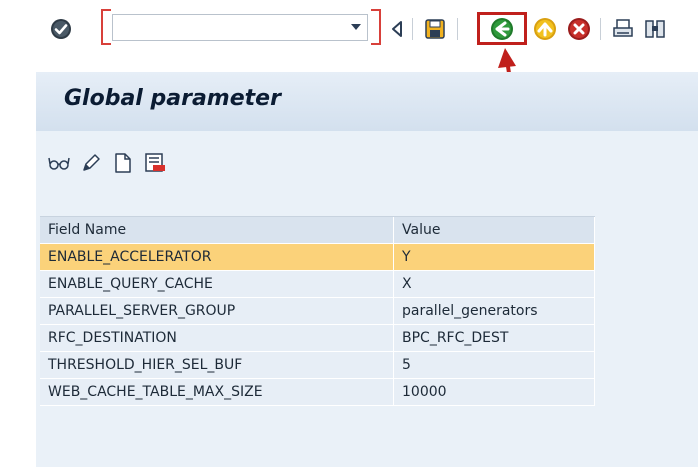  I want to click on command-input, so click(231, 28).